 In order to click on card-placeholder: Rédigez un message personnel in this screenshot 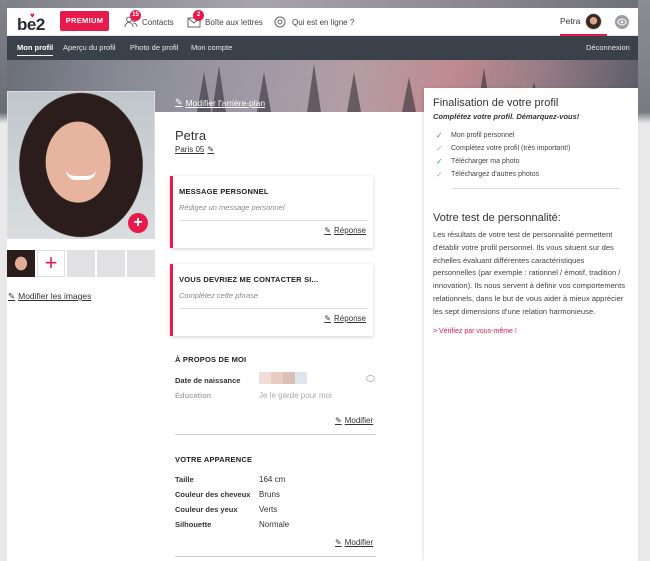, I will do `click(231, 207)`.